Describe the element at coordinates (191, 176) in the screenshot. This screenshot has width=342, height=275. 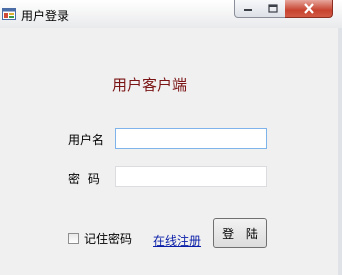
I see `password-input` at that location.